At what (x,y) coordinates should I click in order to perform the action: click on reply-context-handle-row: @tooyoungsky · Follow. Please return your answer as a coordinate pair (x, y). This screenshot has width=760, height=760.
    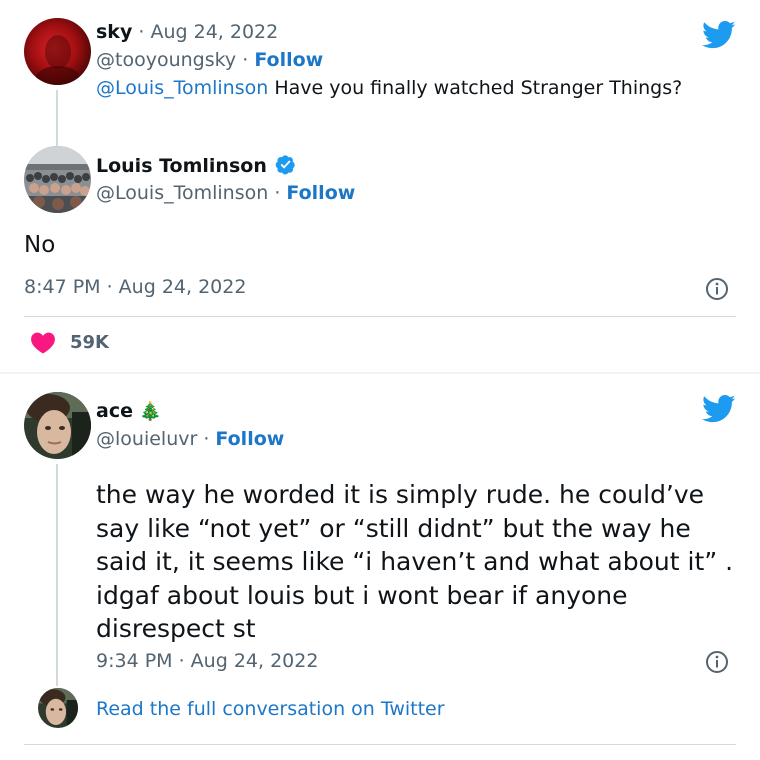
    Looking at the image, I should click on (210, 60).